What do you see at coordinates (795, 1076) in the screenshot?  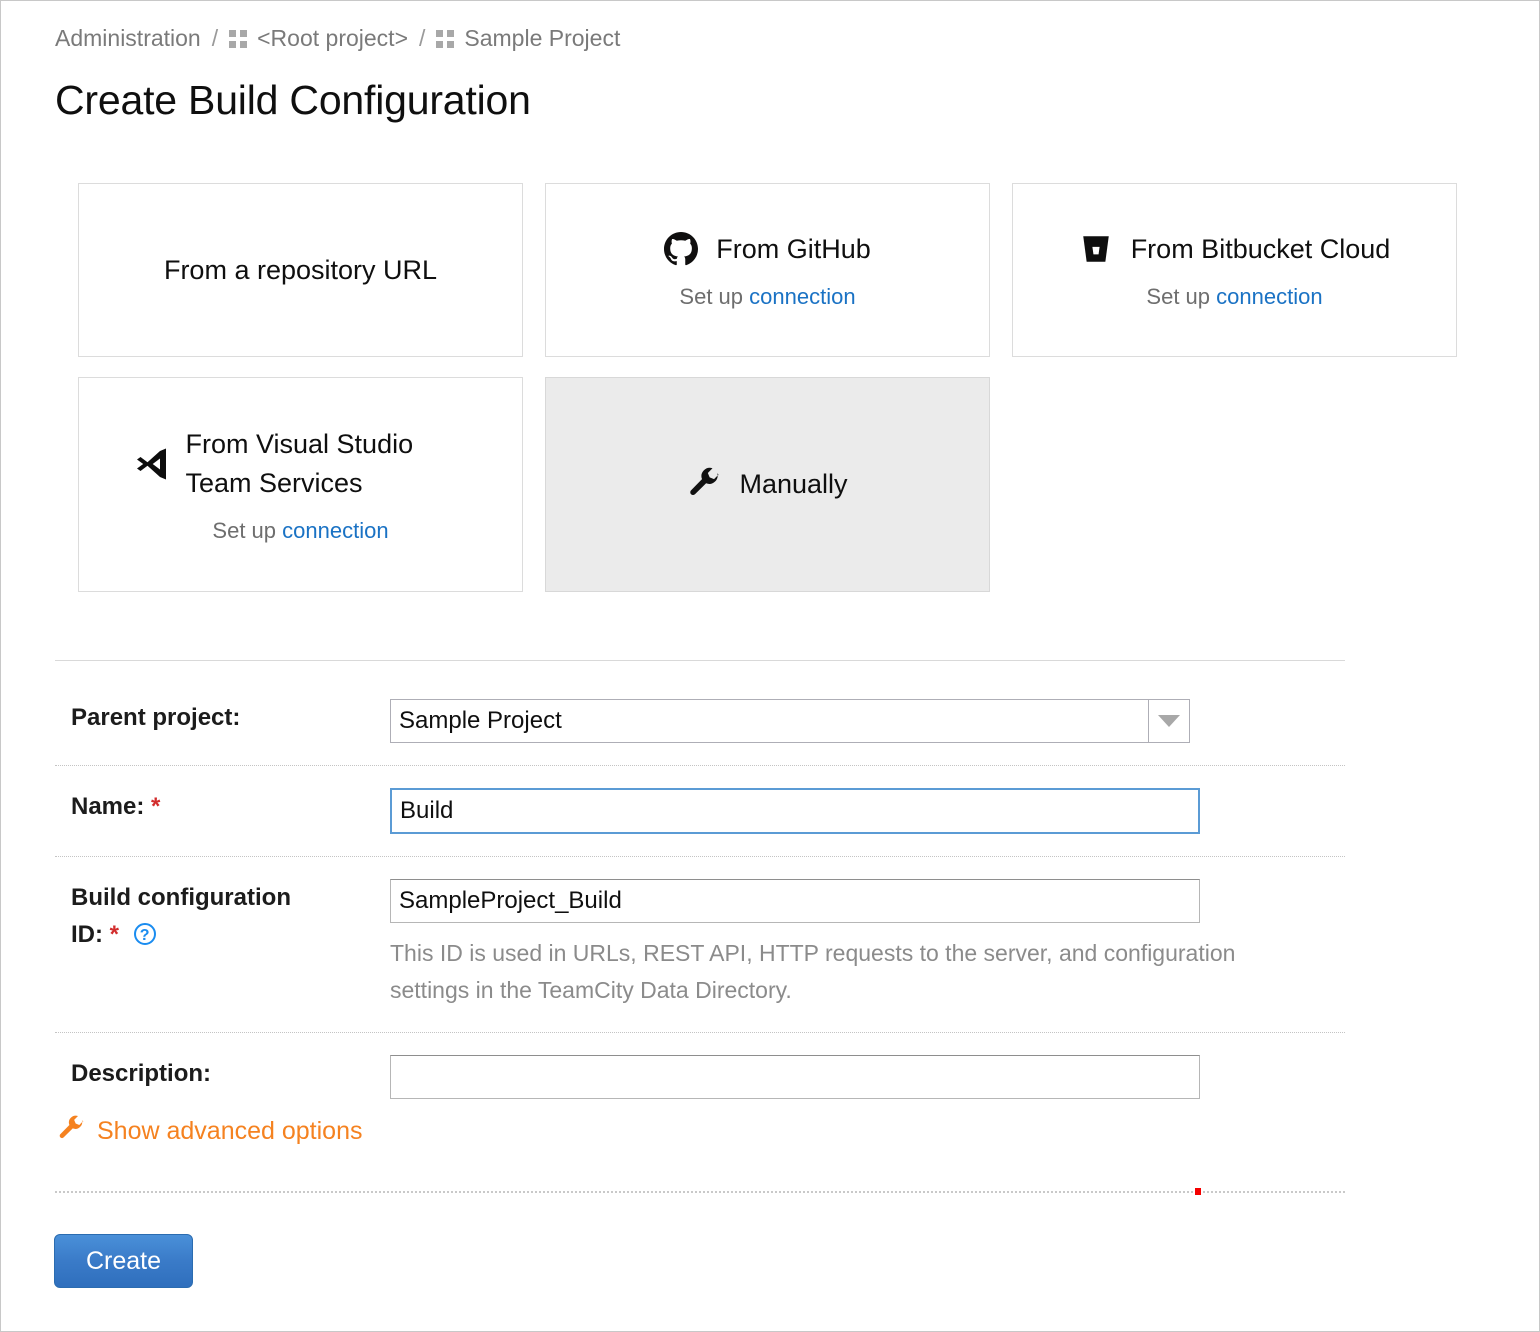 I see `description-input` at bounding box center [795, 1076].